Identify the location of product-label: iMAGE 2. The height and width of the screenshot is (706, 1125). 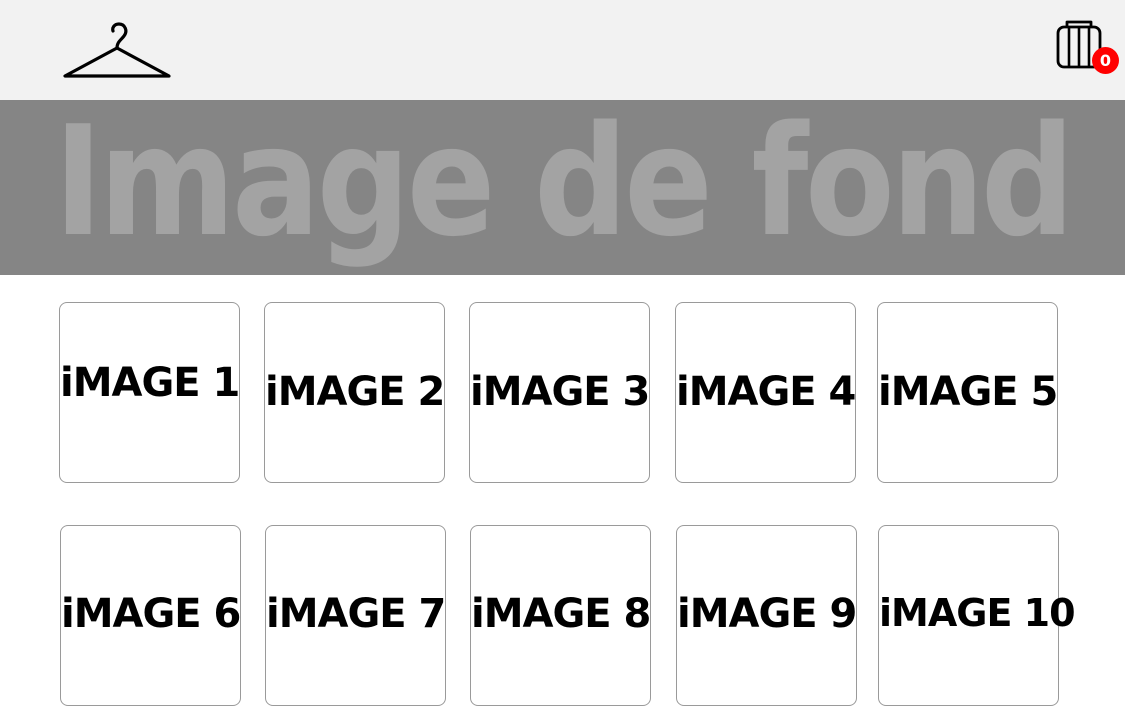
(355, 392).